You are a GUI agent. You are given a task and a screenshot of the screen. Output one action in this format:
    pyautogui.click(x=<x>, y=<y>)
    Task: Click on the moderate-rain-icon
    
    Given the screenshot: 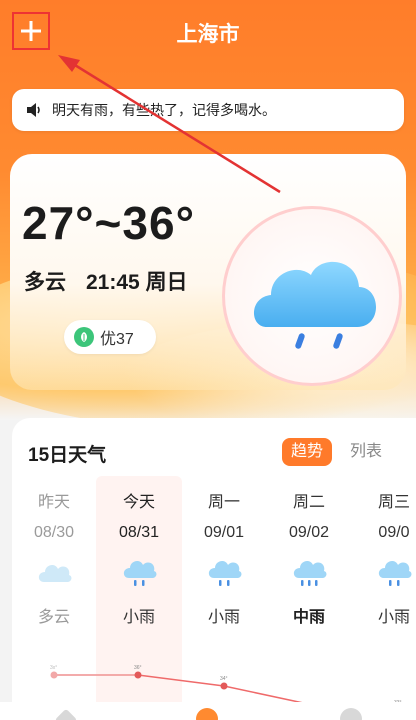 What is the action you would take?
    pyautogui.click(x=310, y=573)
    